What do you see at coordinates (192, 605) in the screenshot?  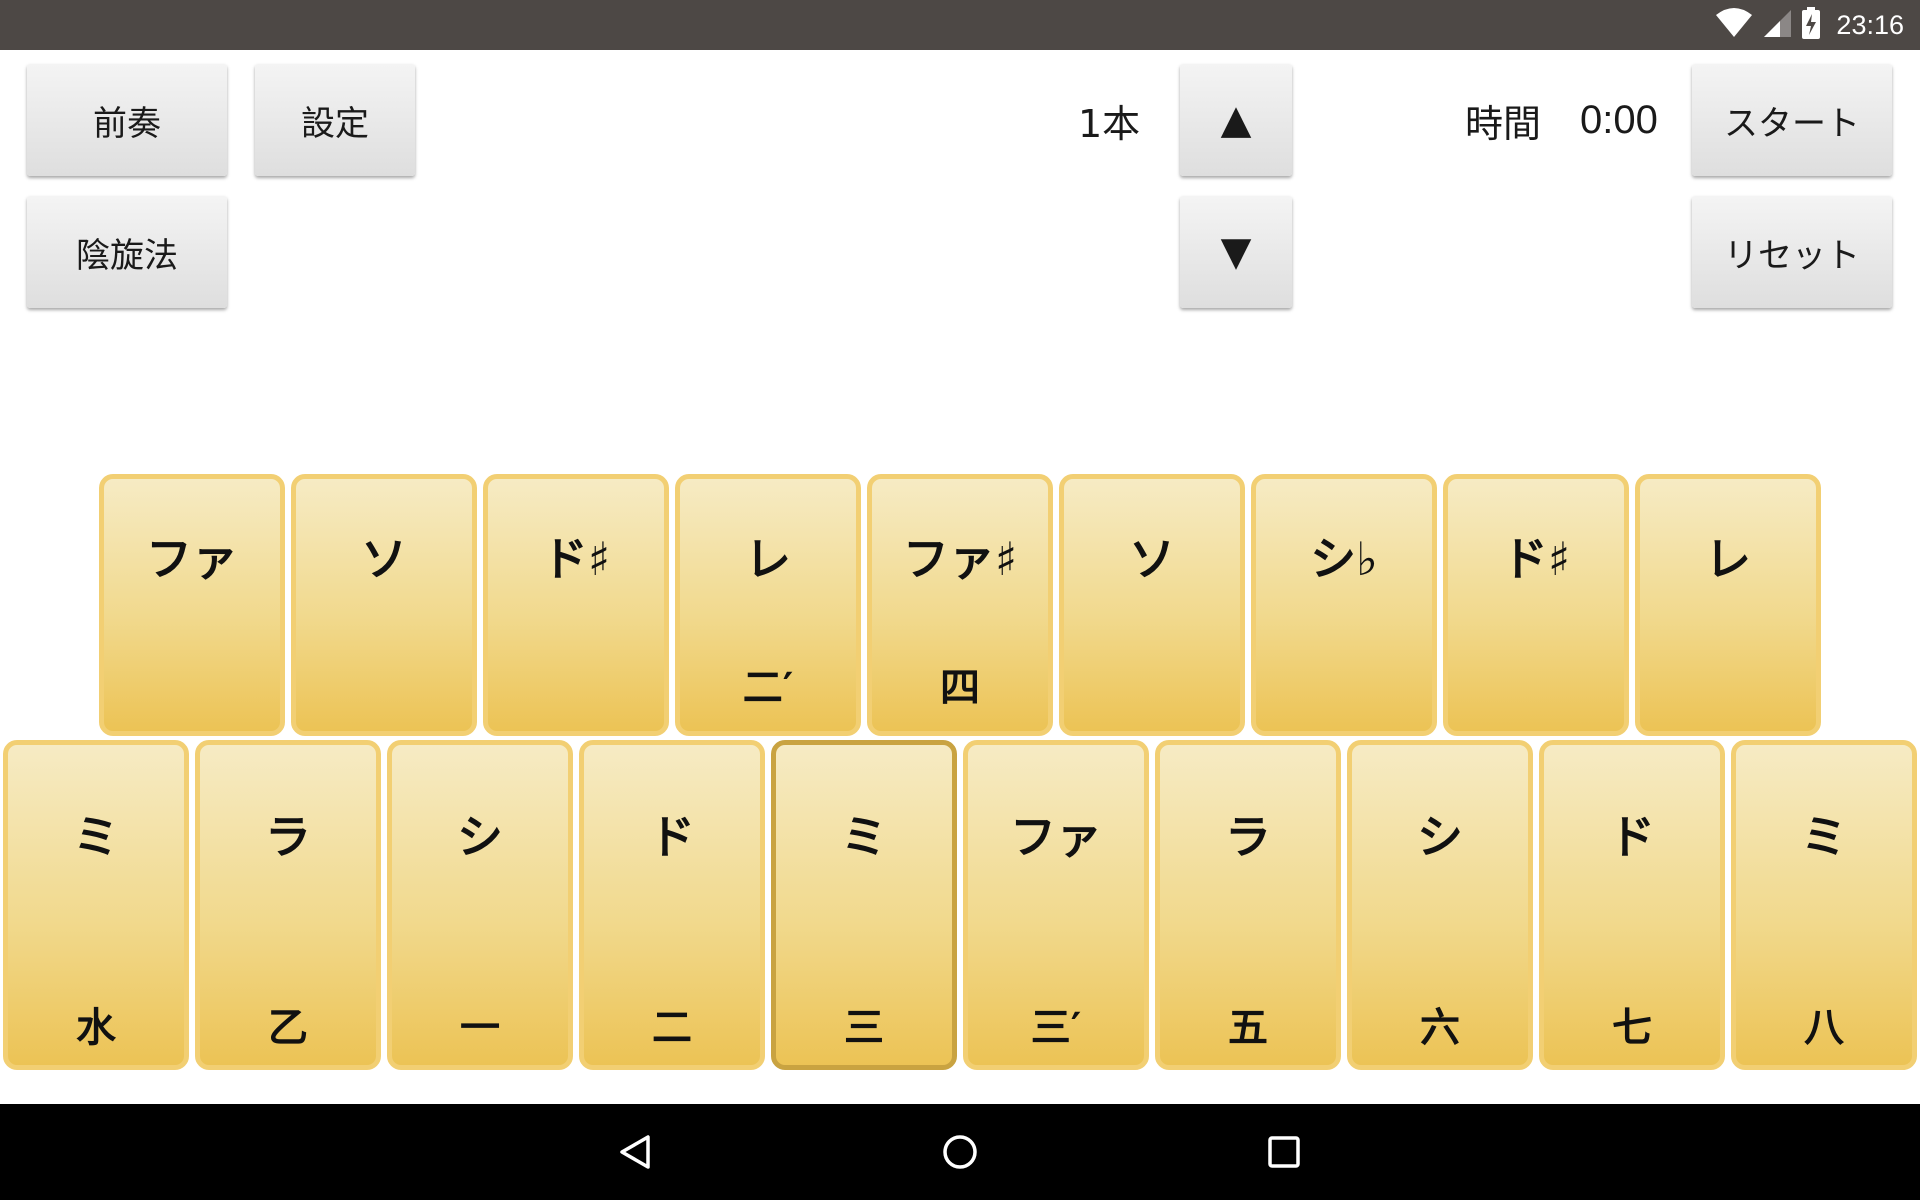 I see `key-top-1: ファ` at bounding box center [192, 605].